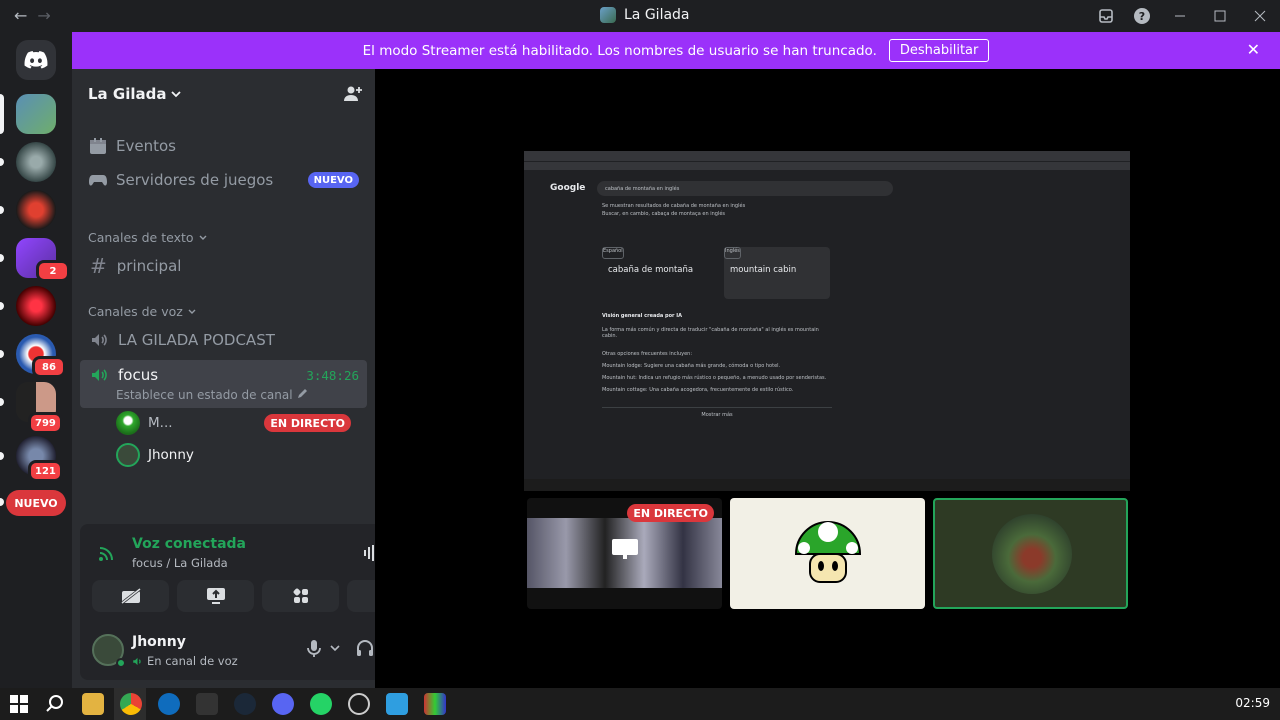 This screenshot has width=1280, height=720. Describe the element at coordinates (332, 375) in the screenshot. I see `voice-timer: 3:48:26` at that location.